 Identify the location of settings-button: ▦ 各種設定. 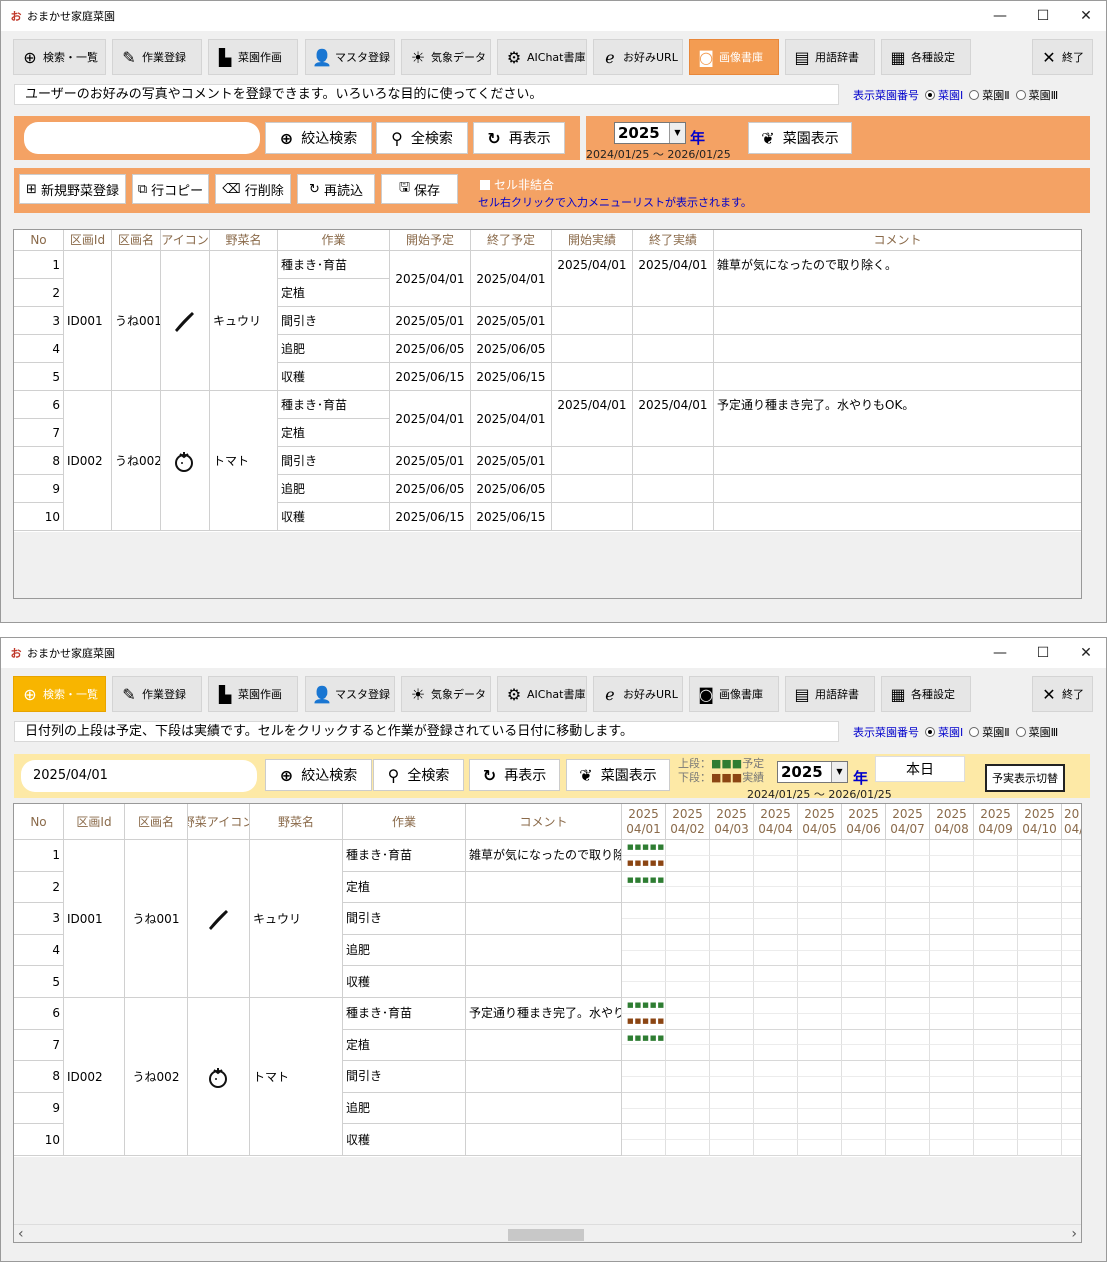
(926, 694).